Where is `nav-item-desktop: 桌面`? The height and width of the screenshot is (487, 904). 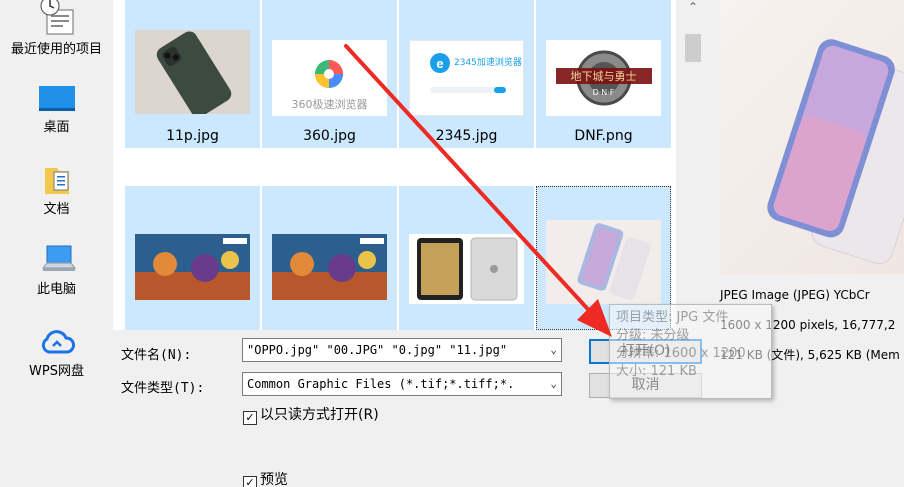 nav-item-desktop: 桌面 is located at coordinates (56, 109).